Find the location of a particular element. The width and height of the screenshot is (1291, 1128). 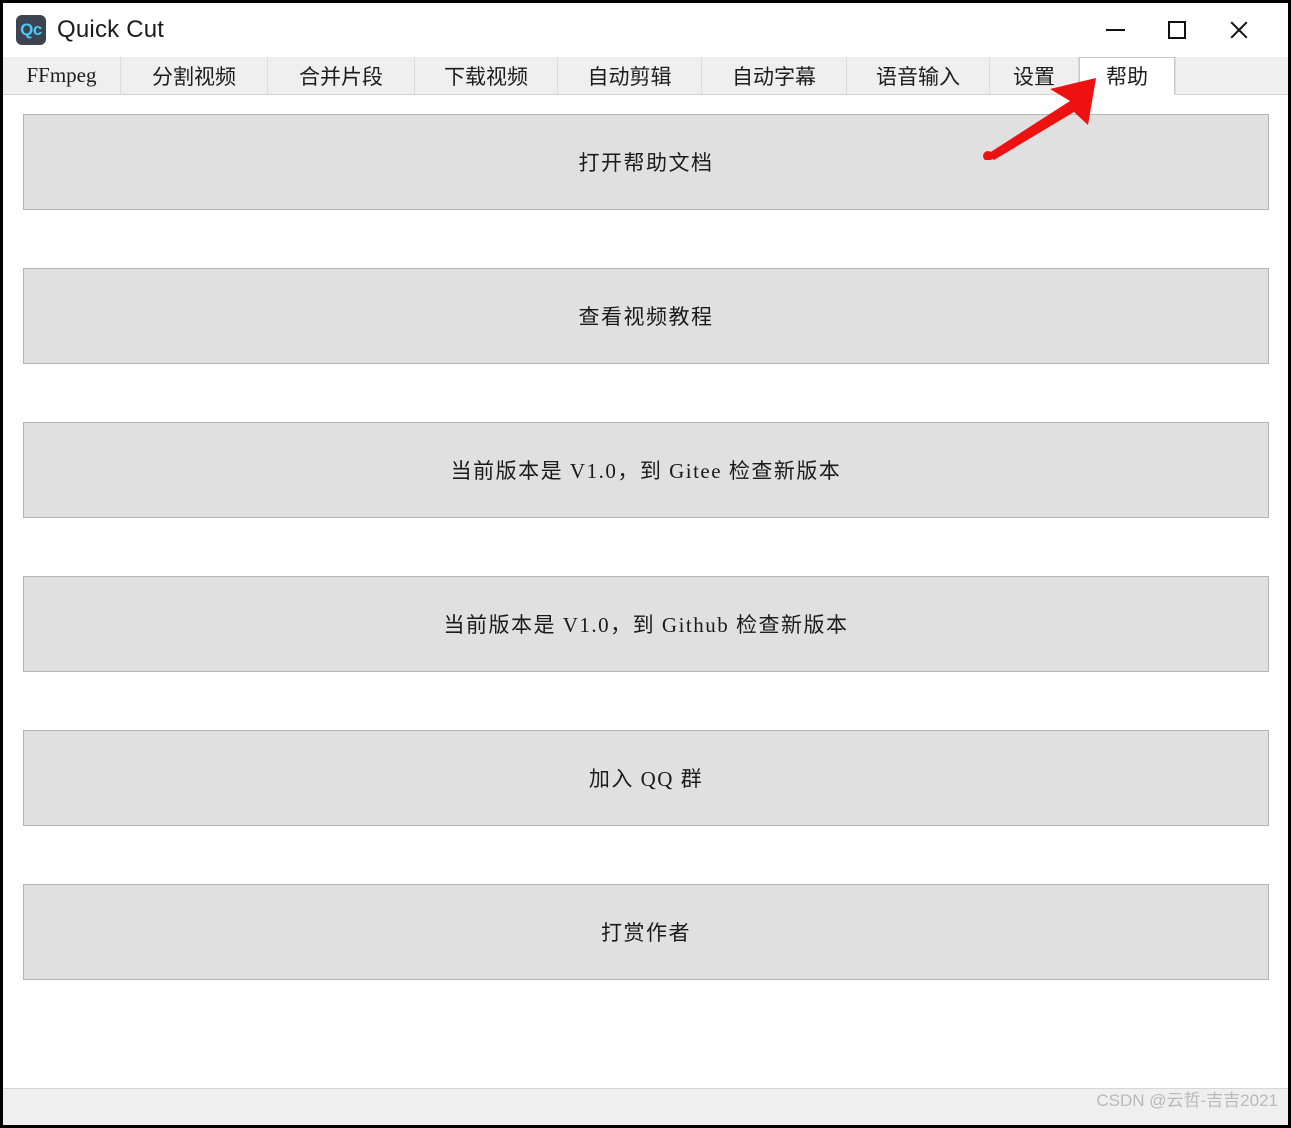

help-button-4: 当前版本是 V1.0，到 Github 检查新版本 is located at coordinates (646, 624).